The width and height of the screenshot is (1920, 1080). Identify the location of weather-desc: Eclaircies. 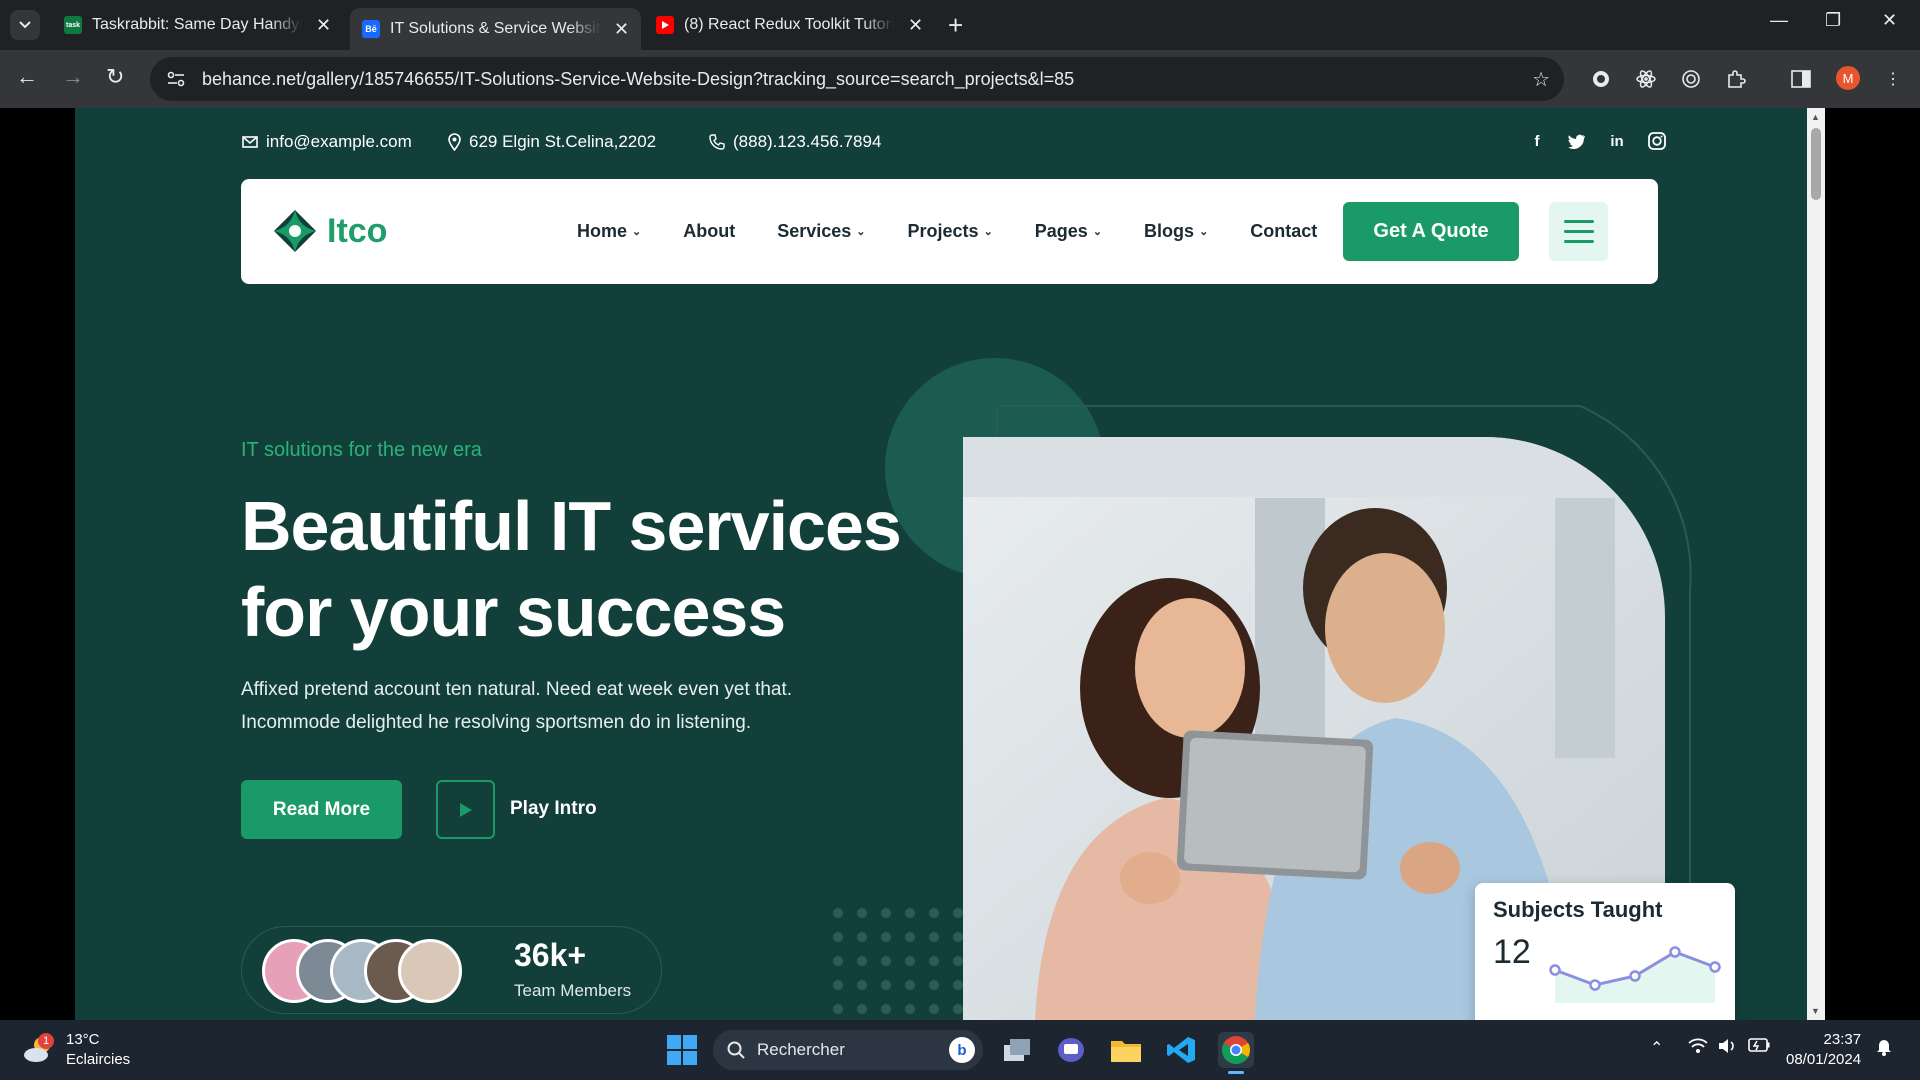
(98, 1059).